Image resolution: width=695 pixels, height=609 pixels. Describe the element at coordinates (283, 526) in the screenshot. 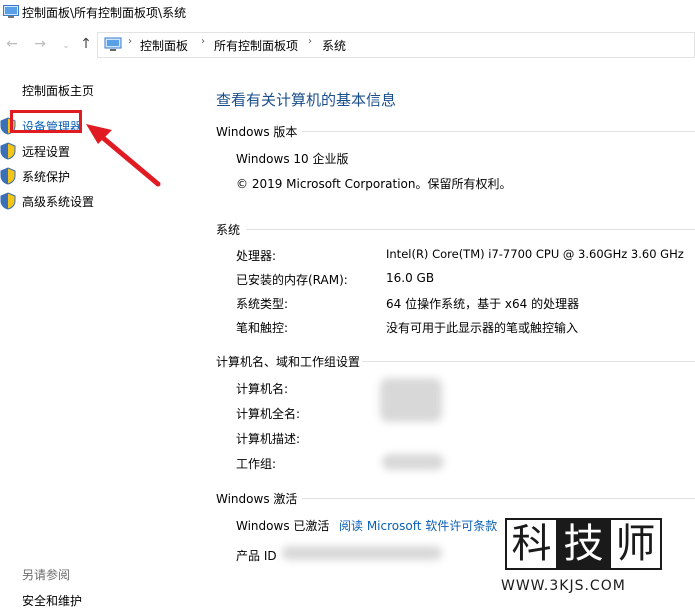

I see `activation-status: Windows 已激活` at that location.